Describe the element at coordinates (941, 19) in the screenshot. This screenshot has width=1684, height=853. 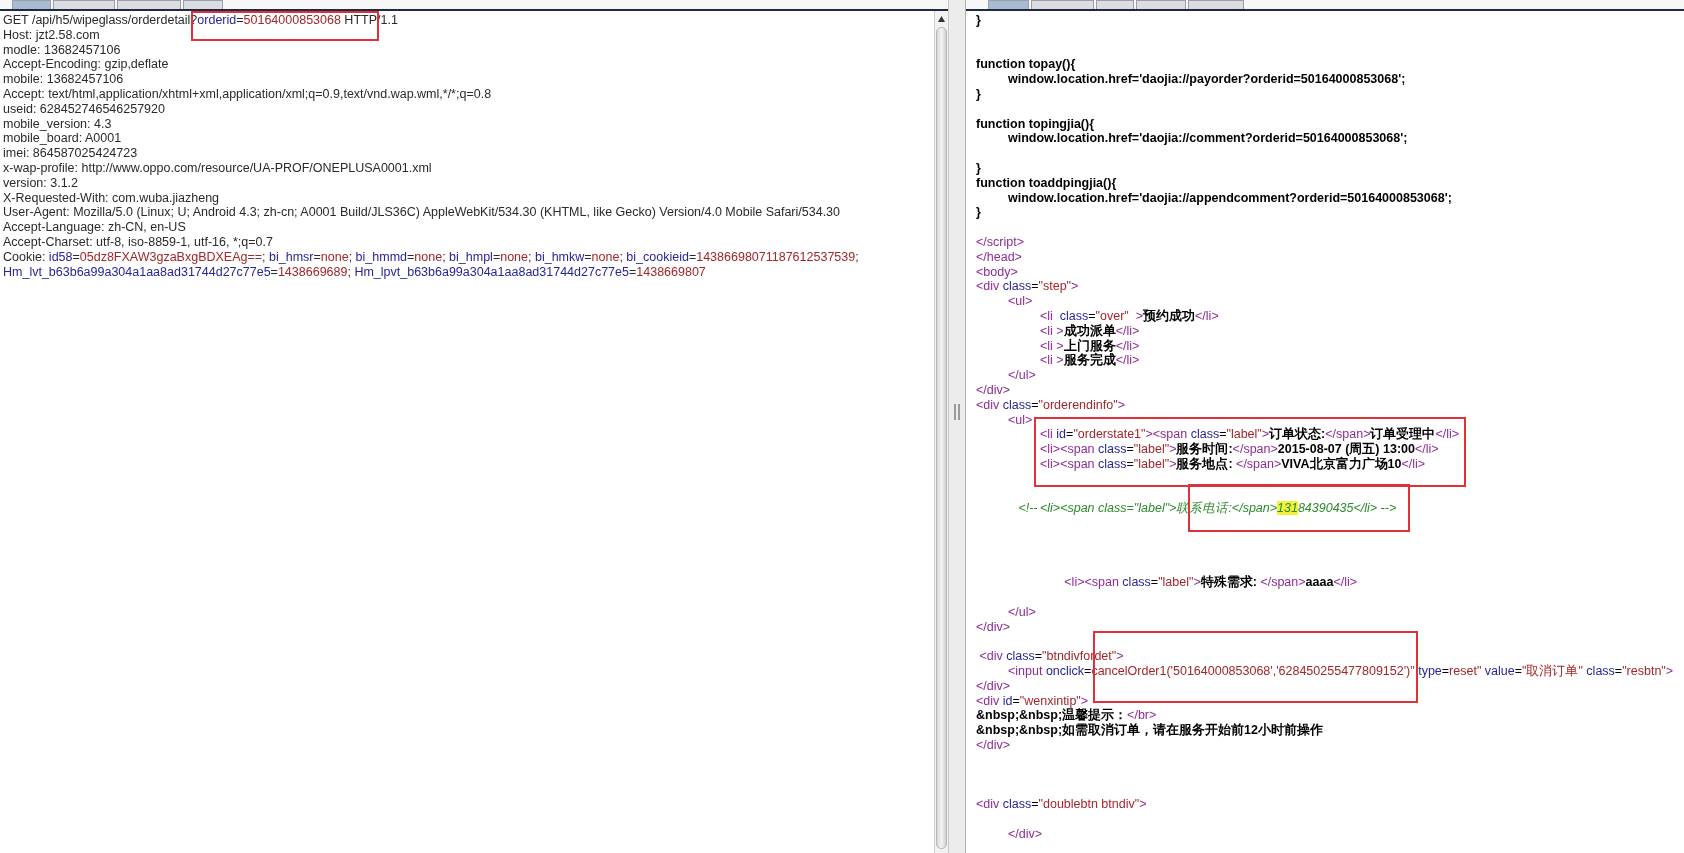
I see `up-arrow-icon` at that location.